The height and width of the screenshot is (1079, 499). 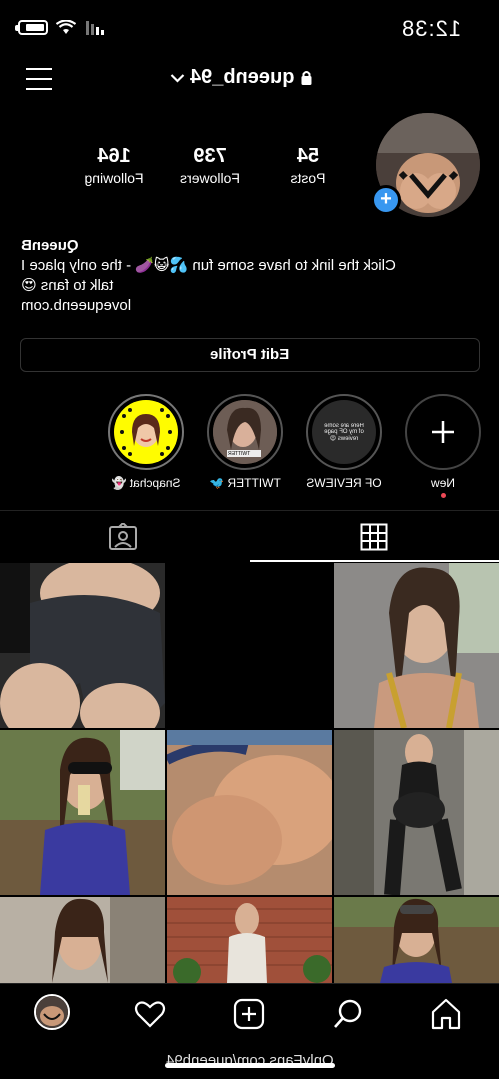 What do you see at coordinates (308, 156) in the screenshot?
I see `posts-count: 54` at bounding box center [308, 156].